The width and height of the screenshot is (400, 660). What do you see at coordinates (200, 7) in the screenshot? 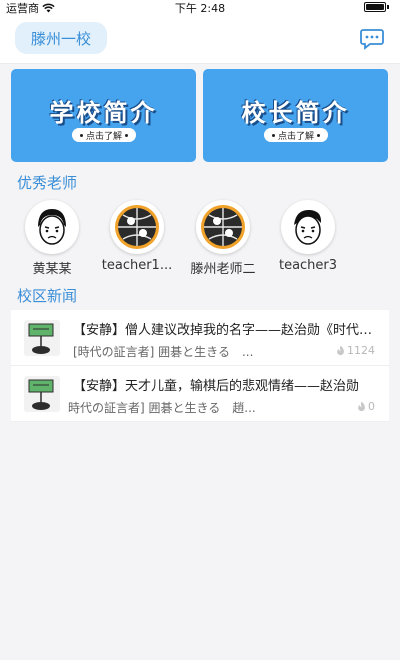
I see `status-bar: 运营商 下午 2:48` at bounding box center [200, 7].